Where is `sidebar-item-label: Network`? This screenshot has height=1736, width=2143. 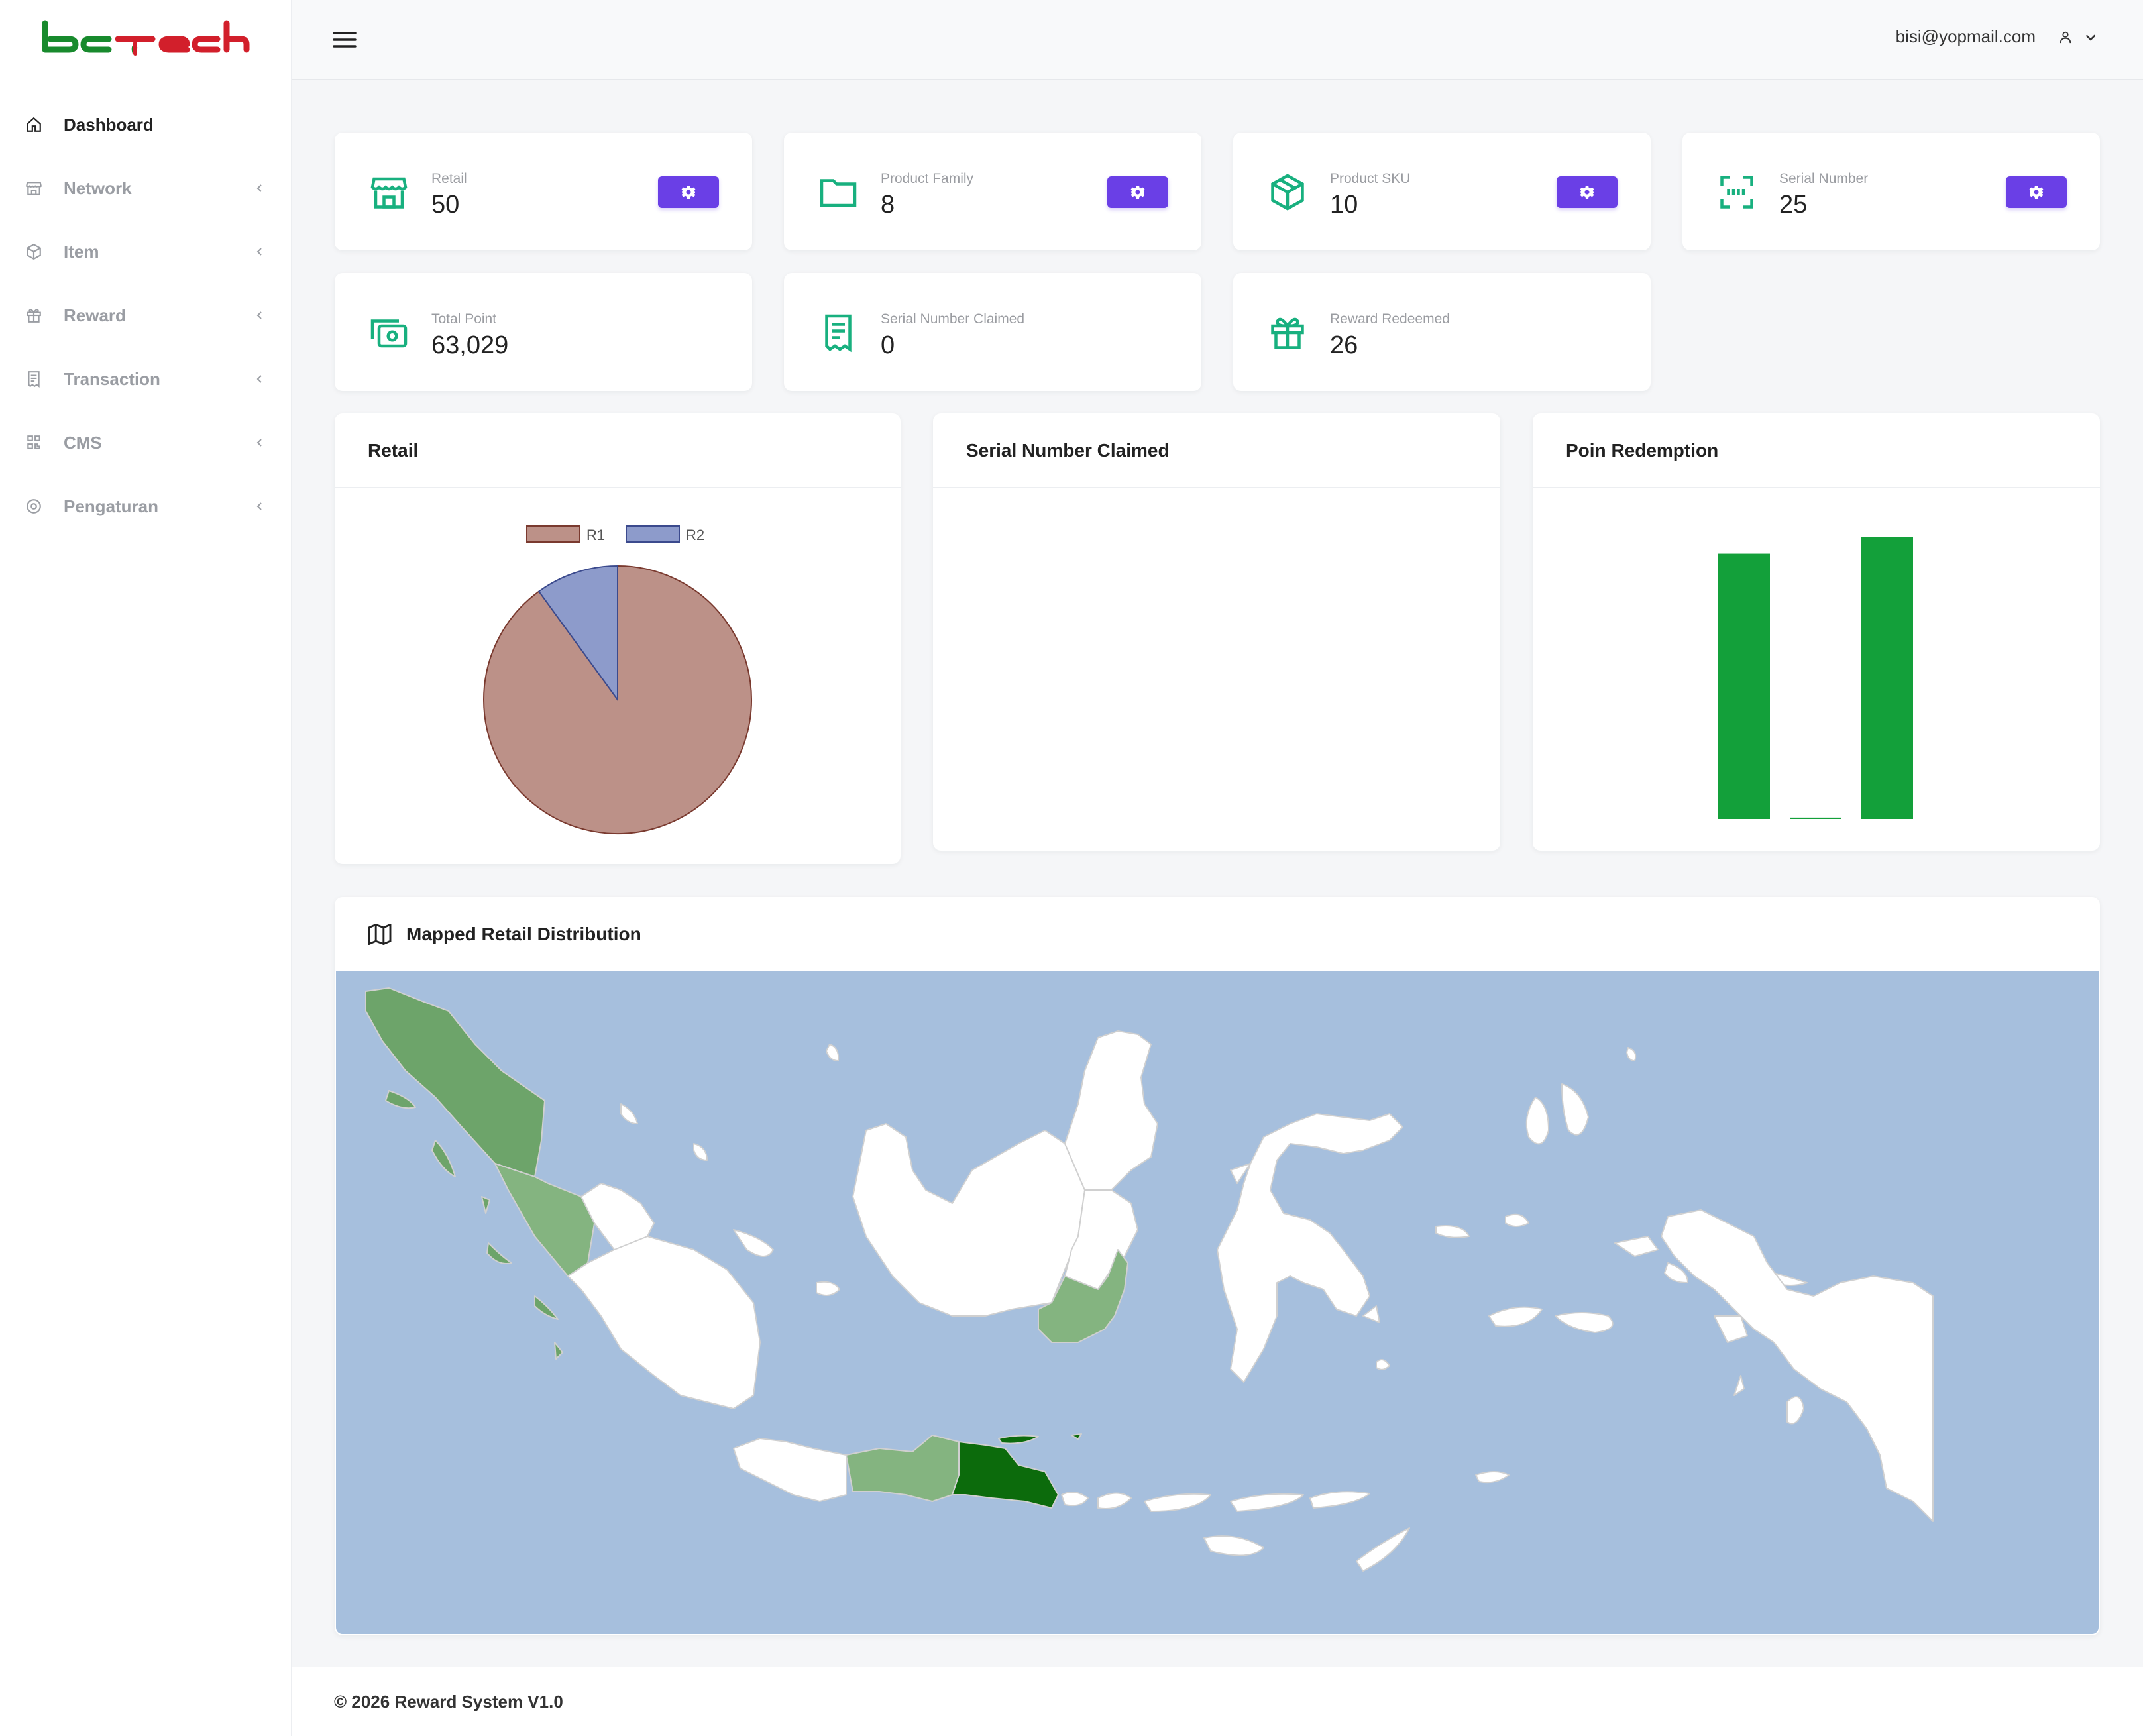 sidebar-item-label: Network is located at coordinates (98, 188).